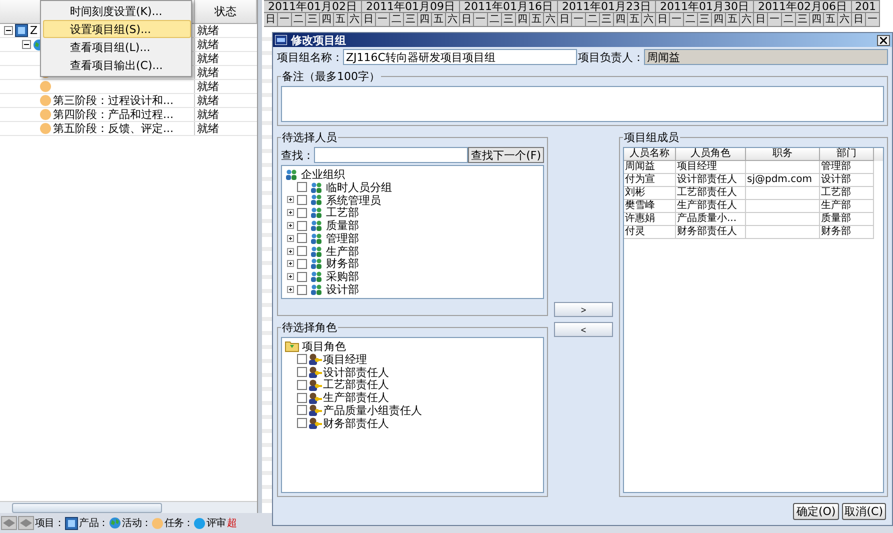  I want to click on legend-label: 活动：, so click(137, 523).